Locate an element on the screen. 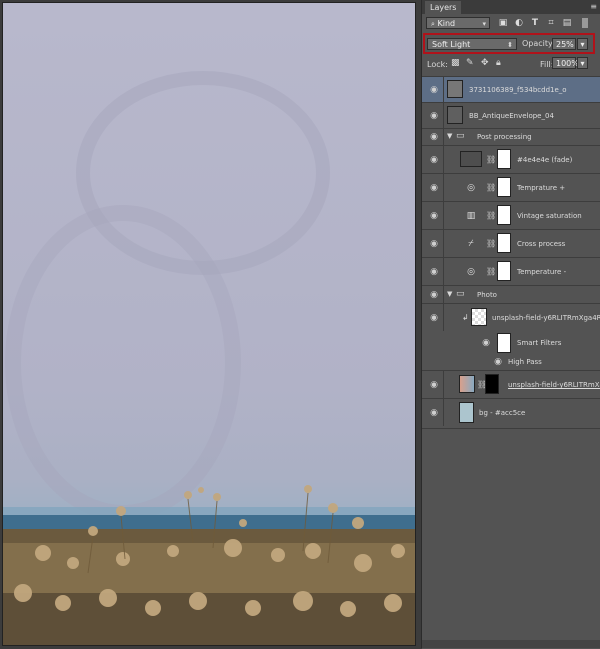 This screenshot has height=649, width=600. opacity-label: Opacity: is located at coordinates (538, 43).